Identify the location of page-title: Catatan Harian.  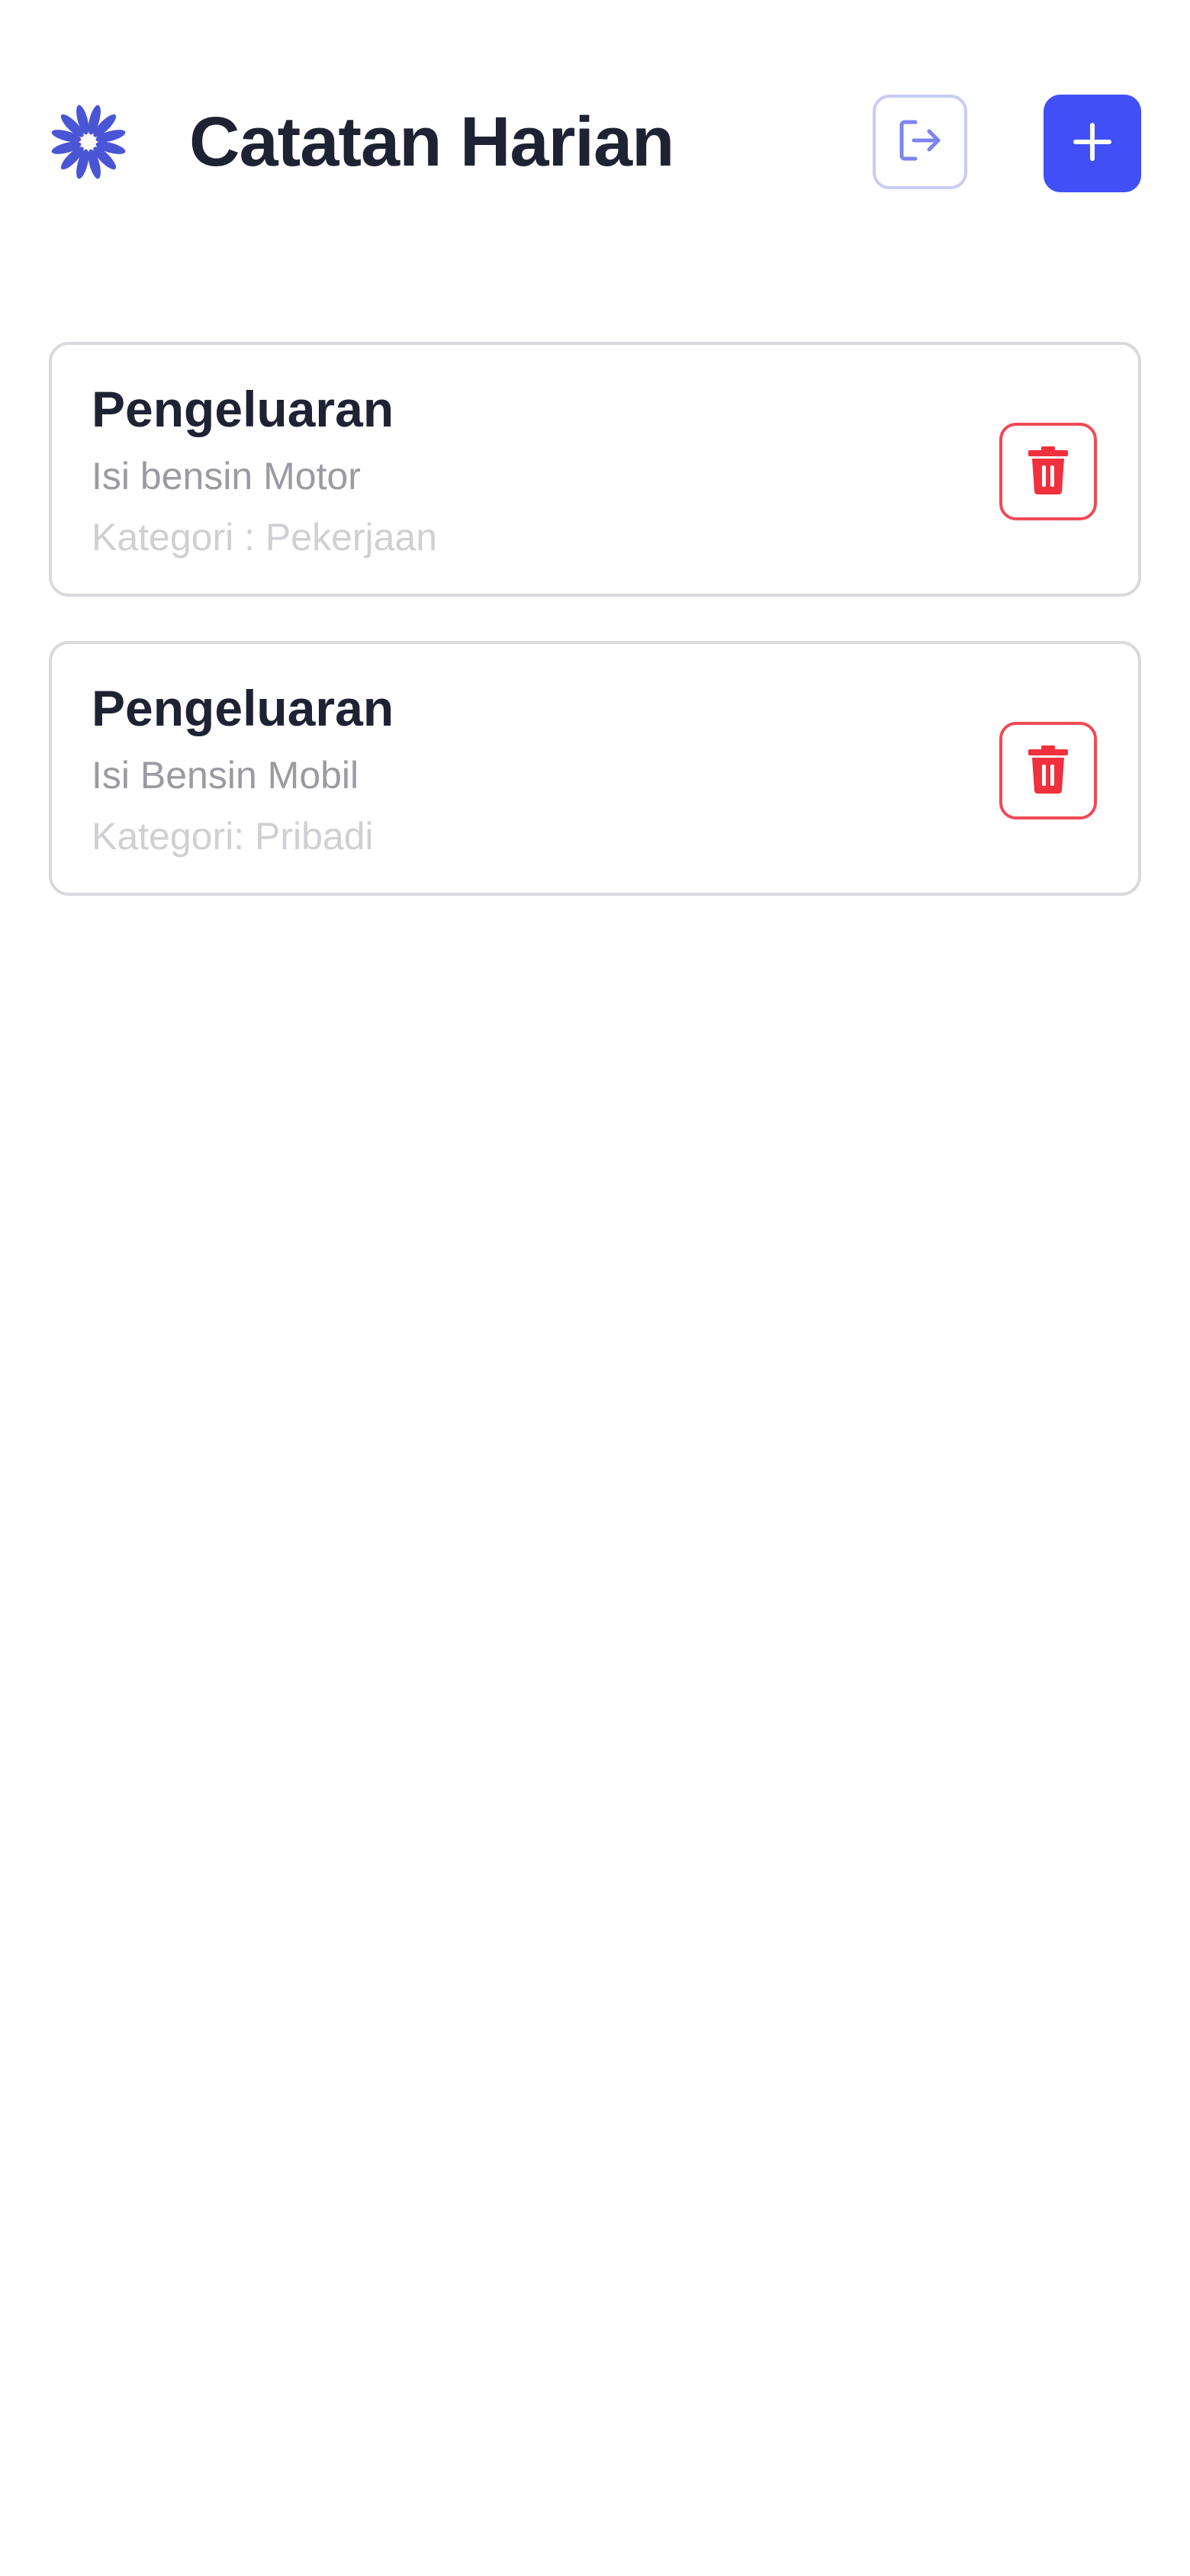
(431, 142).